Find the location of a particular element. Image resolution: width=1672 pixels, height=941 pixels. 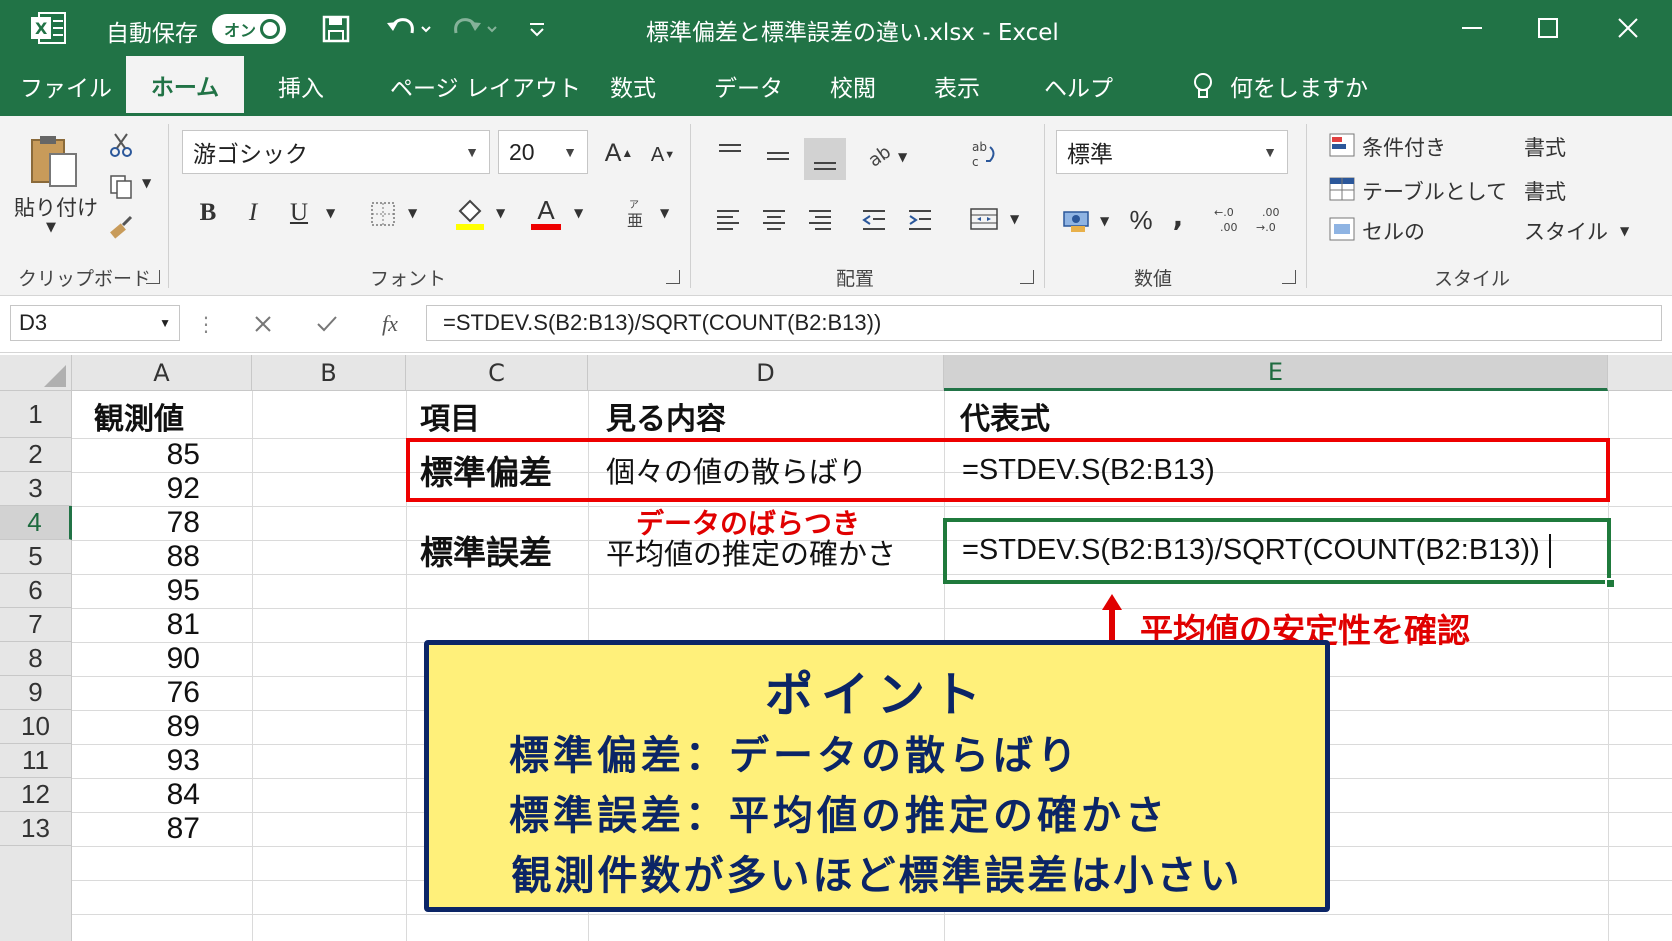

row-header-8: 8 is located at coordinates (36, 659).